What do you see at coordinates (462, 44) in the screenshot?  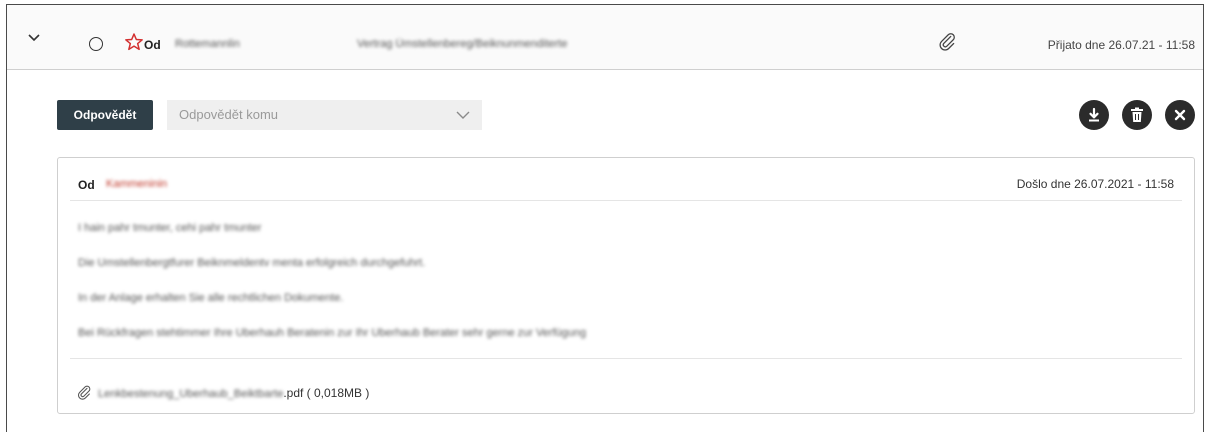 I see `email-subject: Vertrag Ümstellenbereg/Beiknunmenditerte` at bounding box center [462, 44].